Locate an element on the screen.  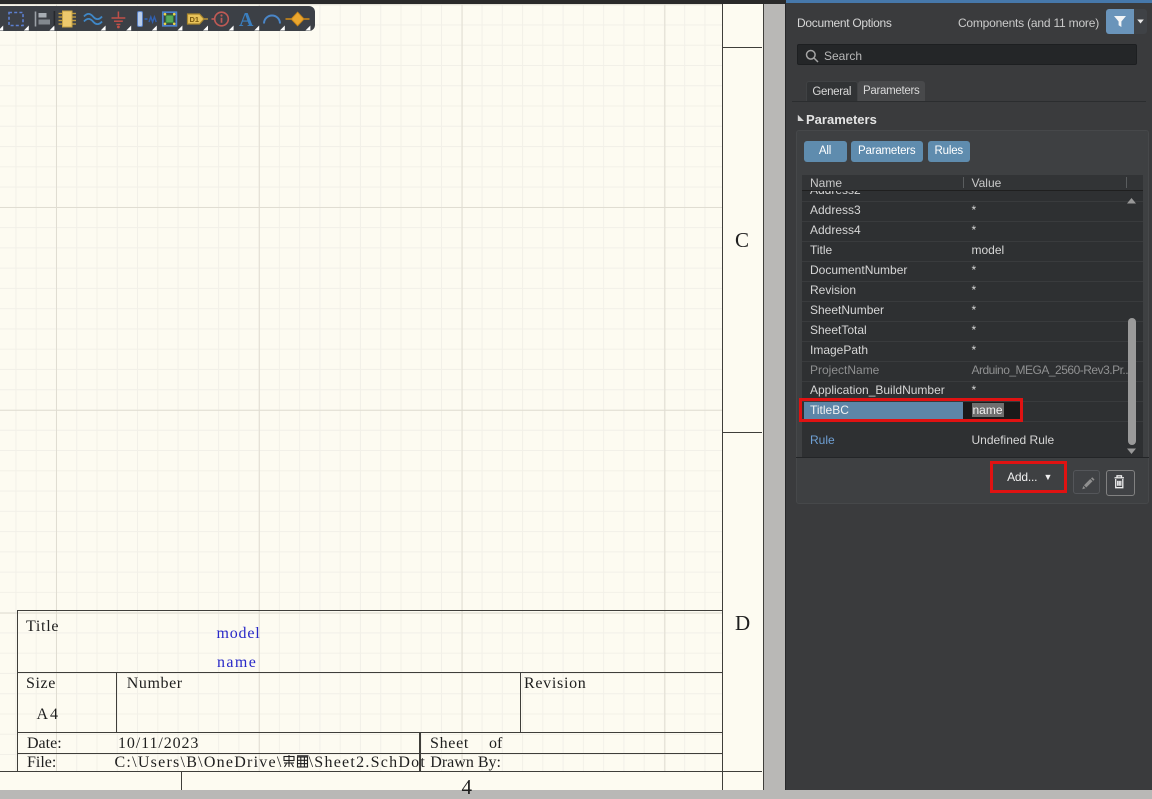
svg-text: A is located at coordinates (246, 20).